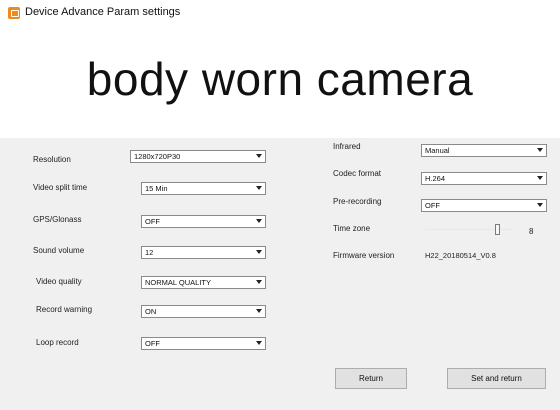 The image size is (560, 410). What do you see at coordinates (103, 12) in the screenshot?
I see `window-title: Device Advance Param settings` at bounding box center [103, 12].